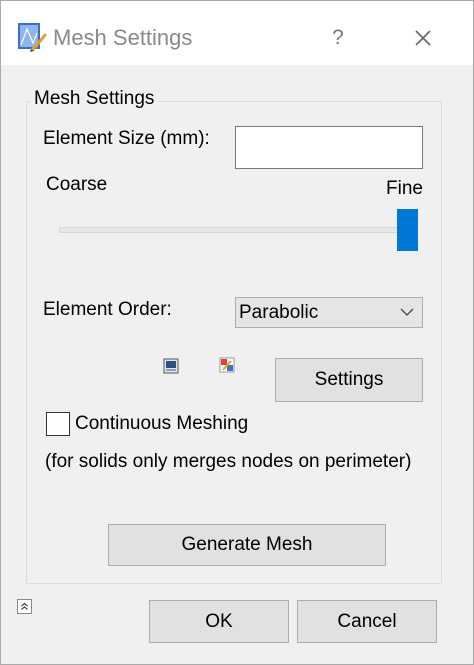 The height and width of the screenshot is (665, 474). I want to click on group-title: Mesh Settings, so click(94, 99).